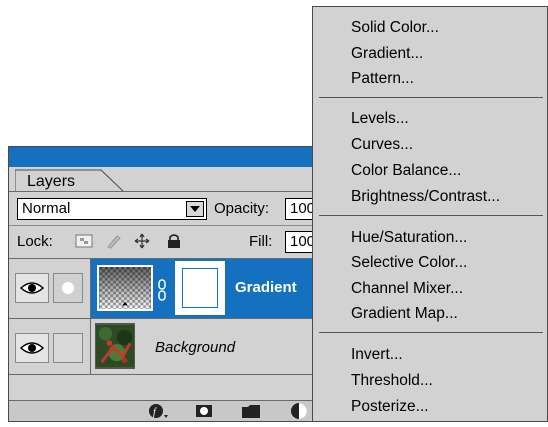 The width and height of the screenshot is (548, 427). Describe the element at coordinates (35, 241) in the screenshot. I see `lock-label: Lock:` at that location.